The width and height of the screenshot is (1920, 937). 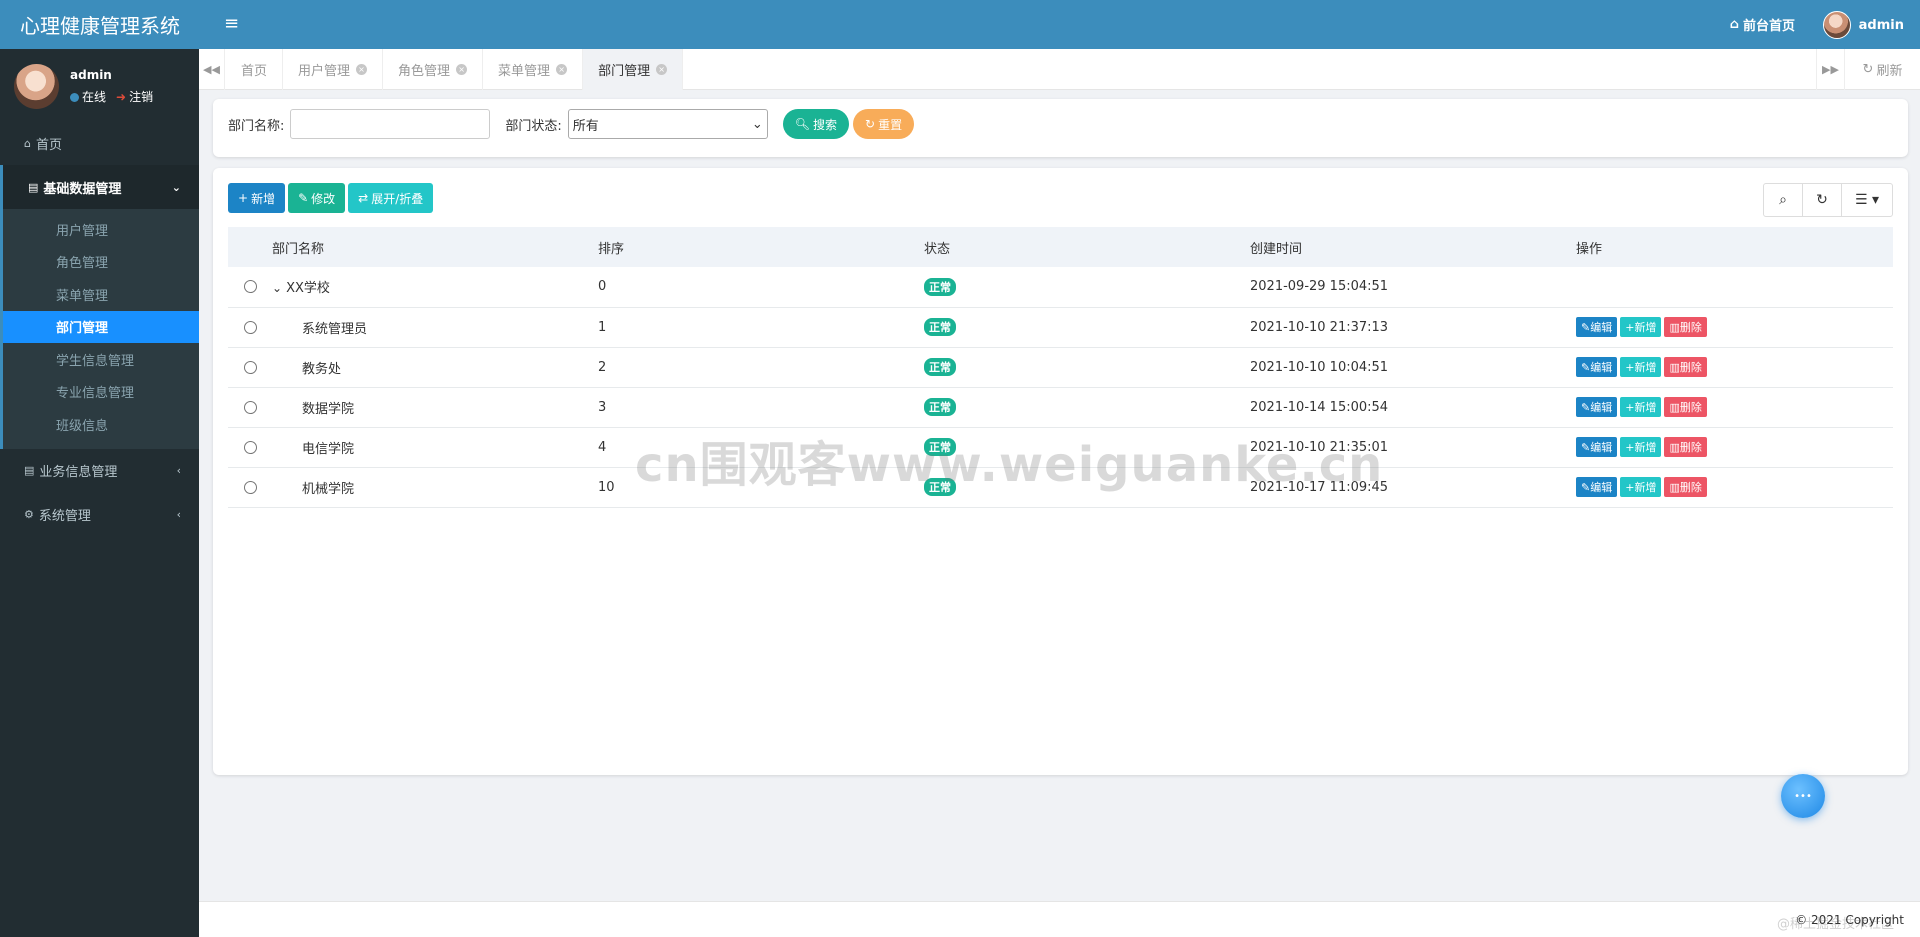 I want to click on sidebar-group-system: ⚙ 系统管理 ‹, so click(x=99, y=515).